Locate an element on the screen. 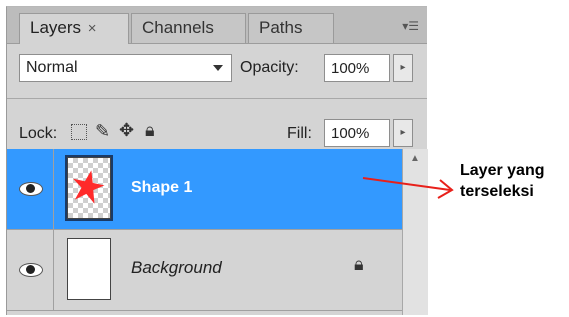  annotation-line-1: Layer yang is located at coordinates (502, 170).